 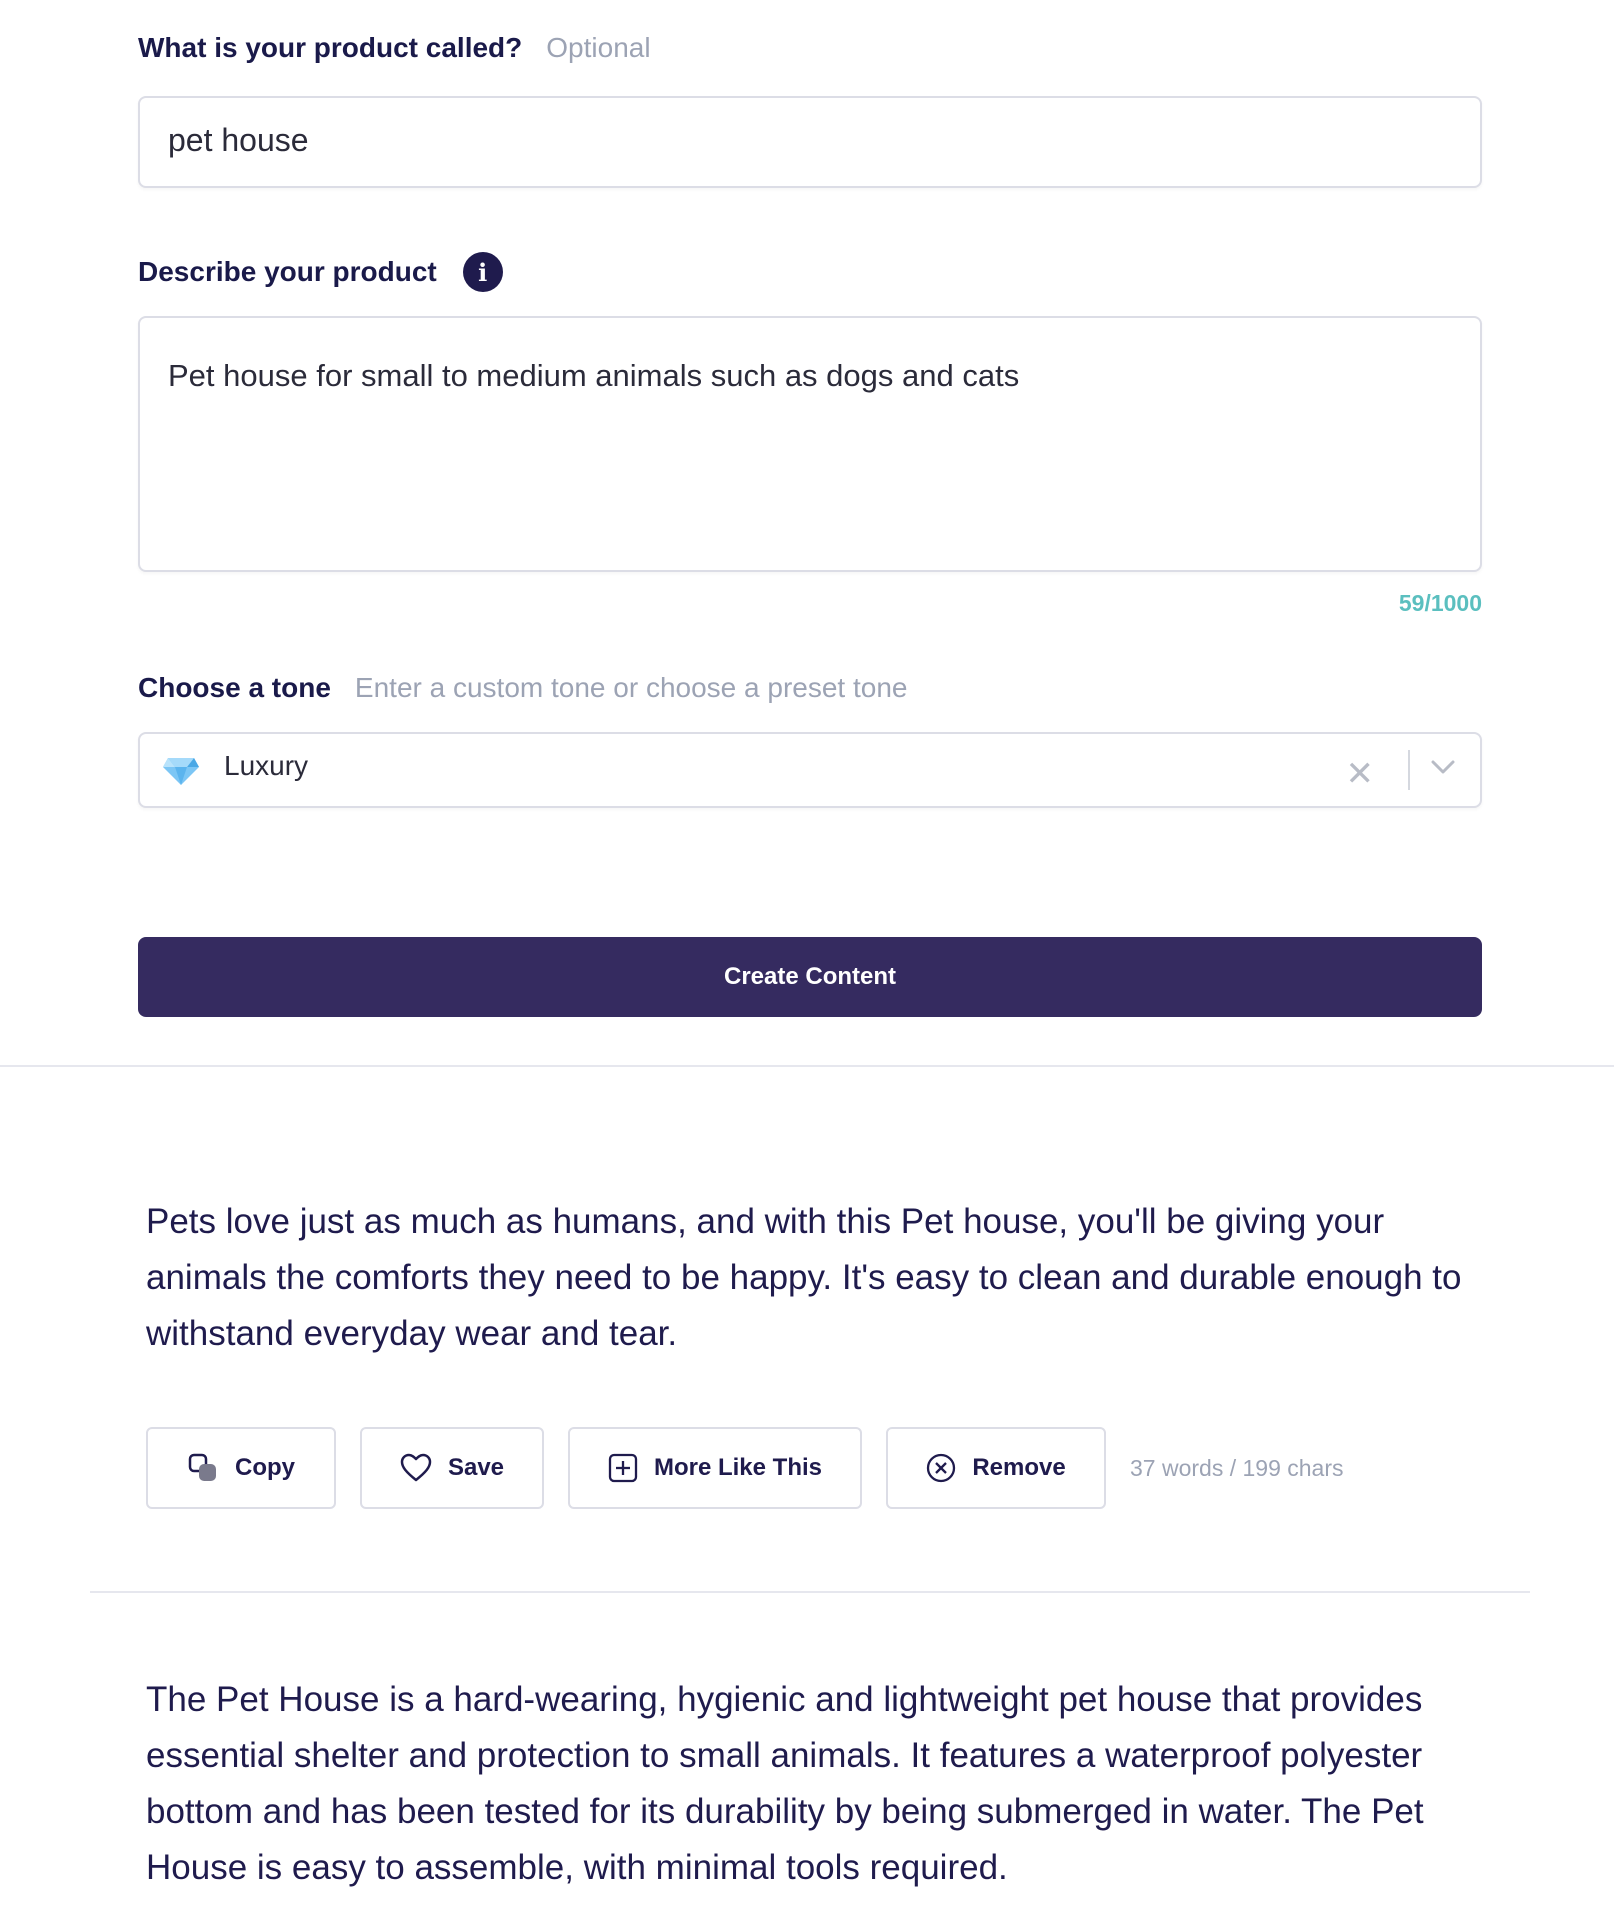 What do you see at coordinates (287, 271) in the screenshot?
I see `description-label: Describe your product` at bounding box center [287, 271].